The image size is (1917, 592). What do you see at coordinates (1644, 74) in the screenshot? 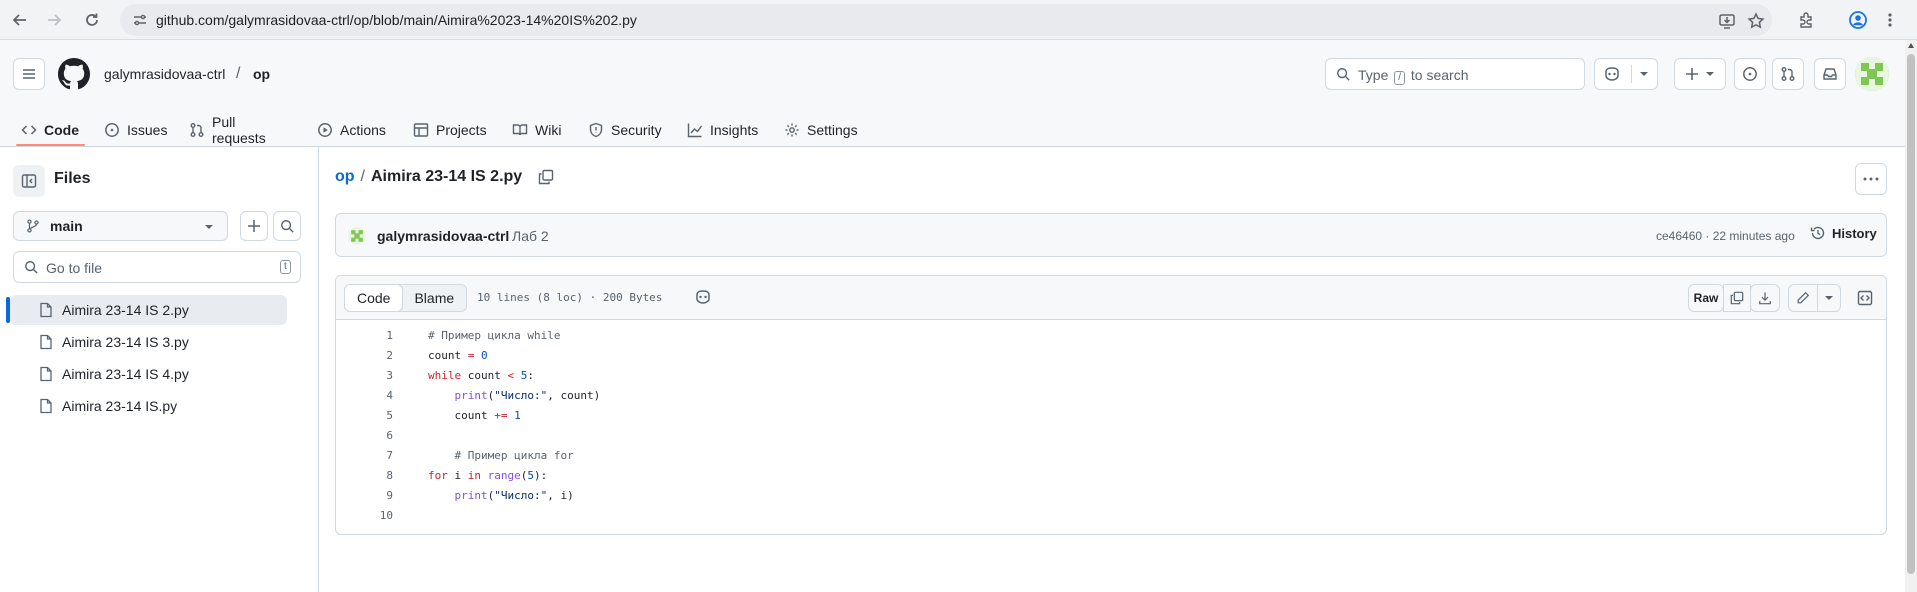
I see `copilot-dropdown-icon` at bounding box center [1644, 74].